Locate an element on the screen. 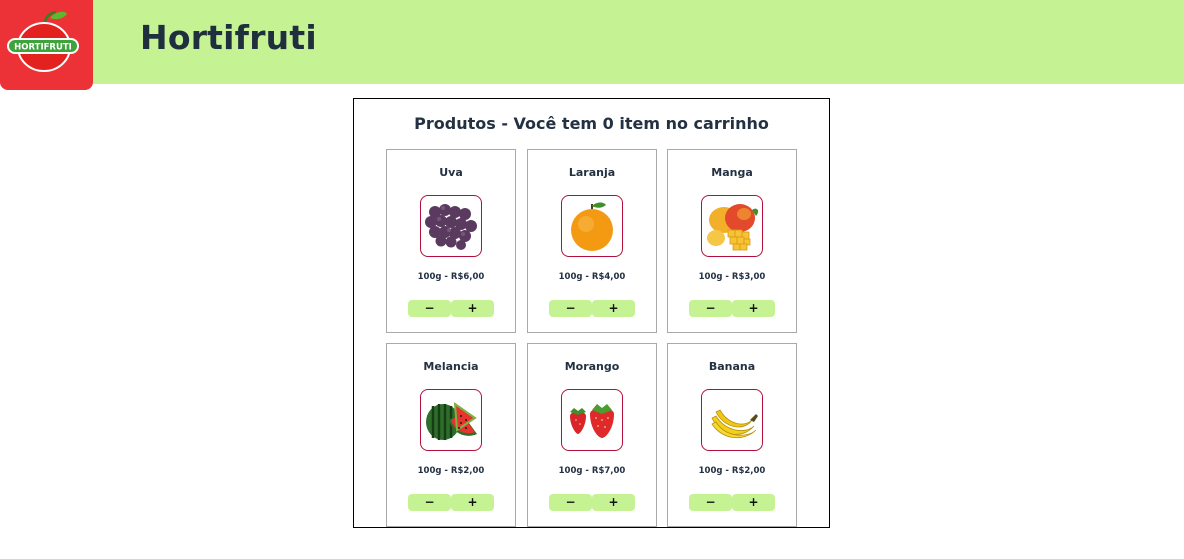 The image size is (1184, 559). product-price: 100g - R$7,00 is located at coordinates (592, 471).